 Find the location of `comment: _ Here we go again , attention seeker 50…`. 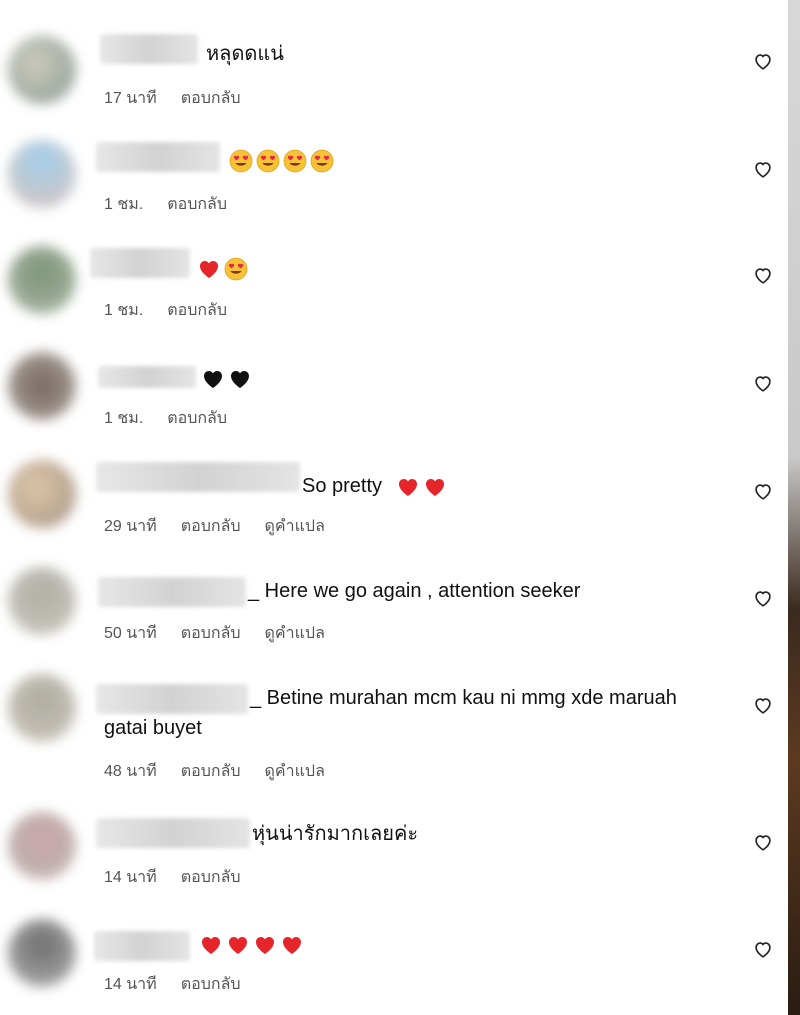

comment: _ Here we go again , attention seeker 50… is located at coordinates (394, 613).